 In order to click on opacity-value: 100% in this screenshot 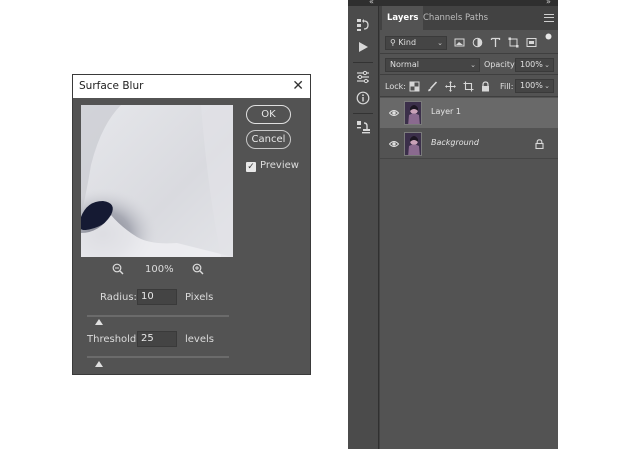, I will do `click(531, 64)`.